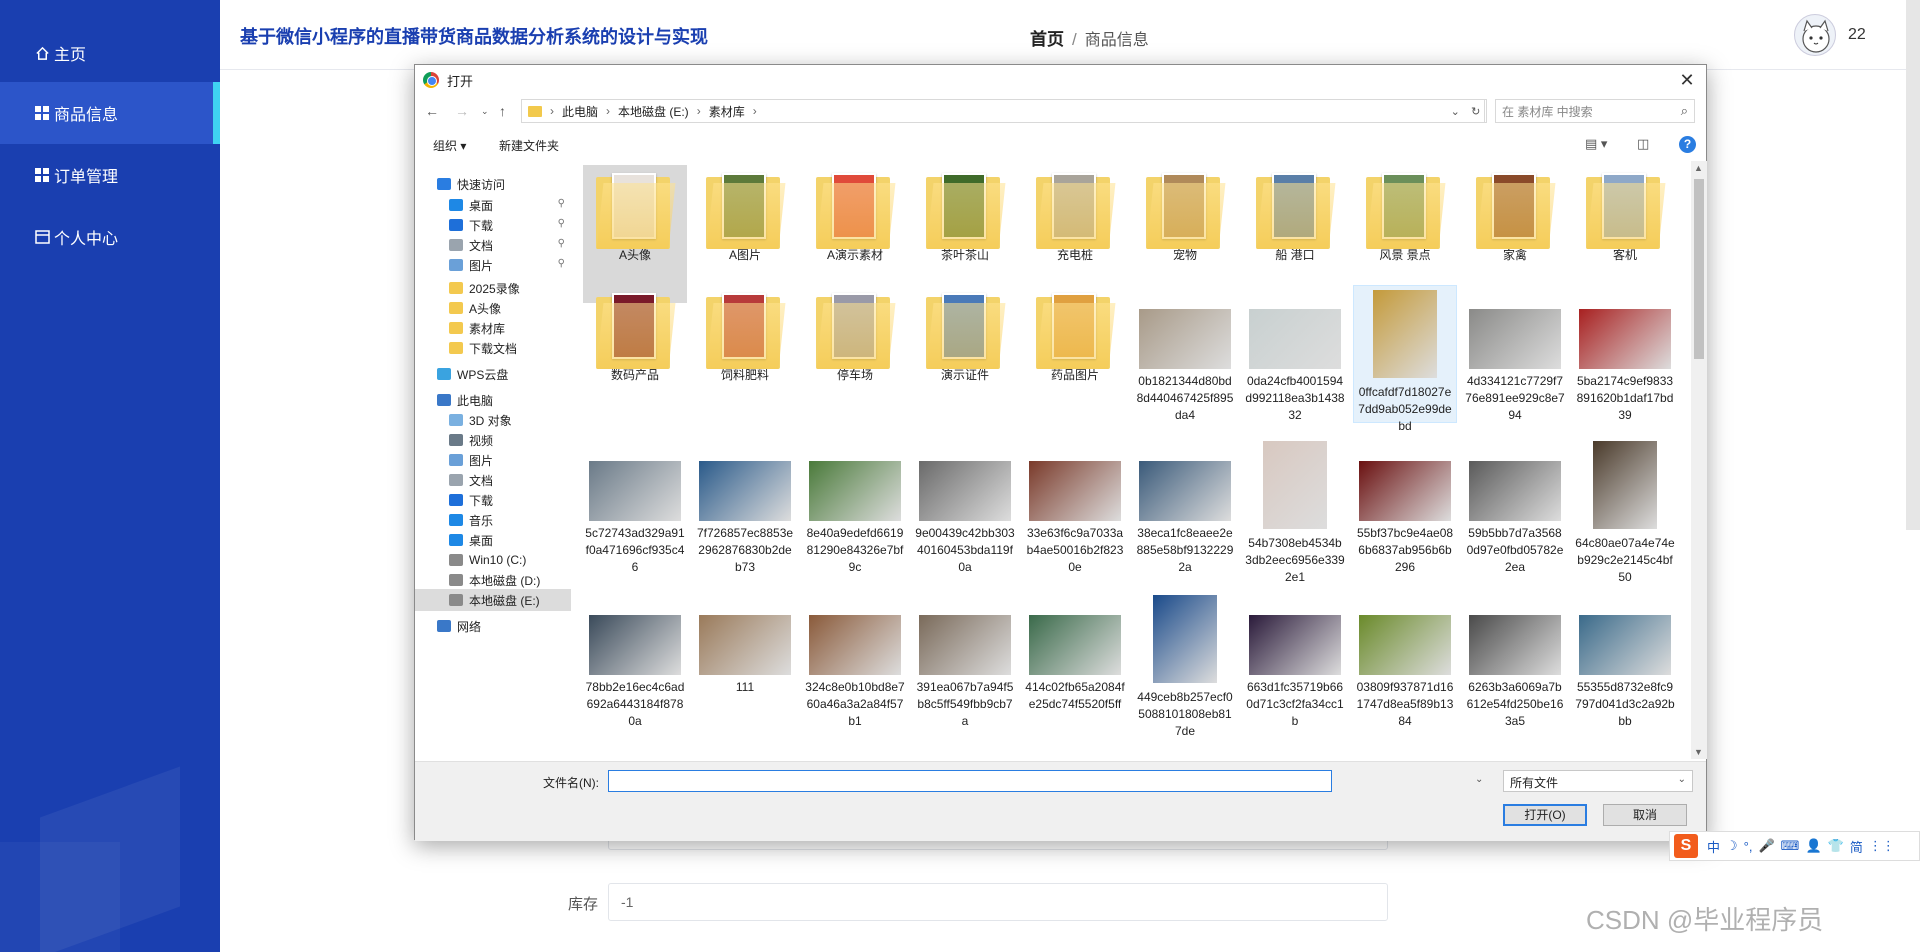 This screenshot has height=952, width=1920. I want to click on file-item: 449ceb8b257ecf05088101808eb817de, so click(1185, 664).